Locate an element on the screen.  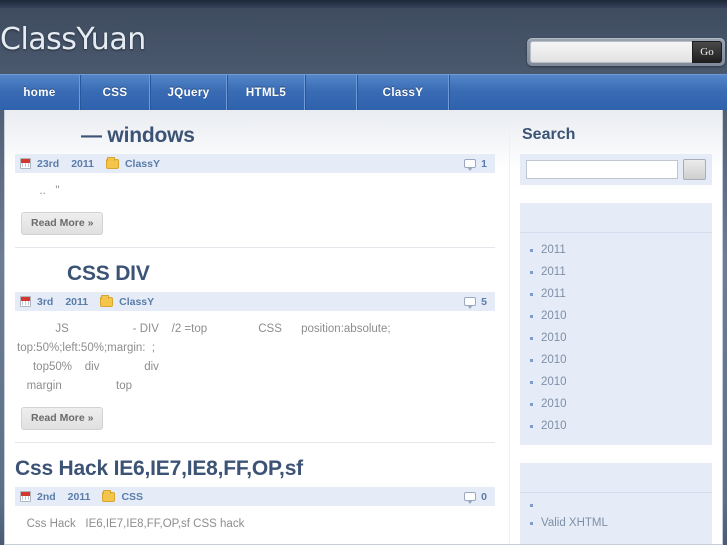
meta-widget: Valid XHTML is located at coordinates (616, 503).